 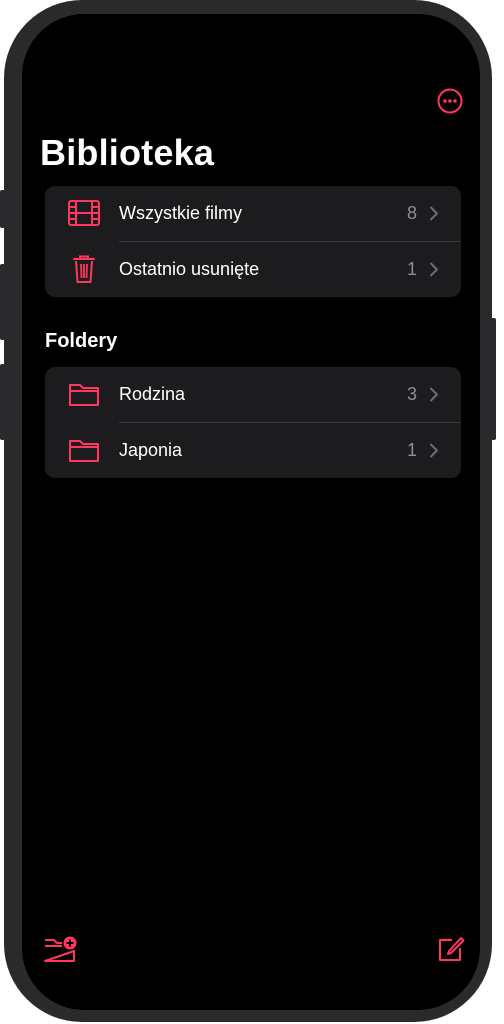 I want to click on list-item-recently-deleted: Ostatnio usunięte 1, so click(x=253, y=269).